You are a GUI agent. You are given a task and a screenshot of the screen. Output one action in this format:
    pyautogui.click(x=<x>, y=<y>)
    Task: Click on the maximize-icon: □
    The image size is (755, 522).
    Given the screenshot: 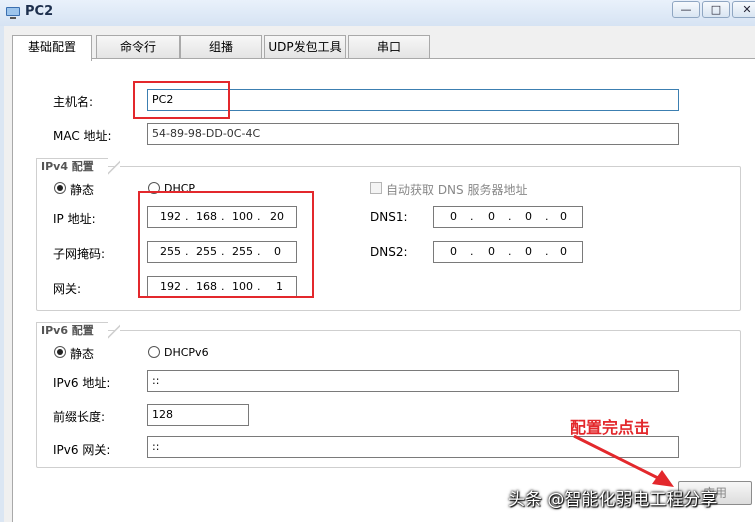 What is the action you would take?
    pyautogui.click(x=716, y=9)
    